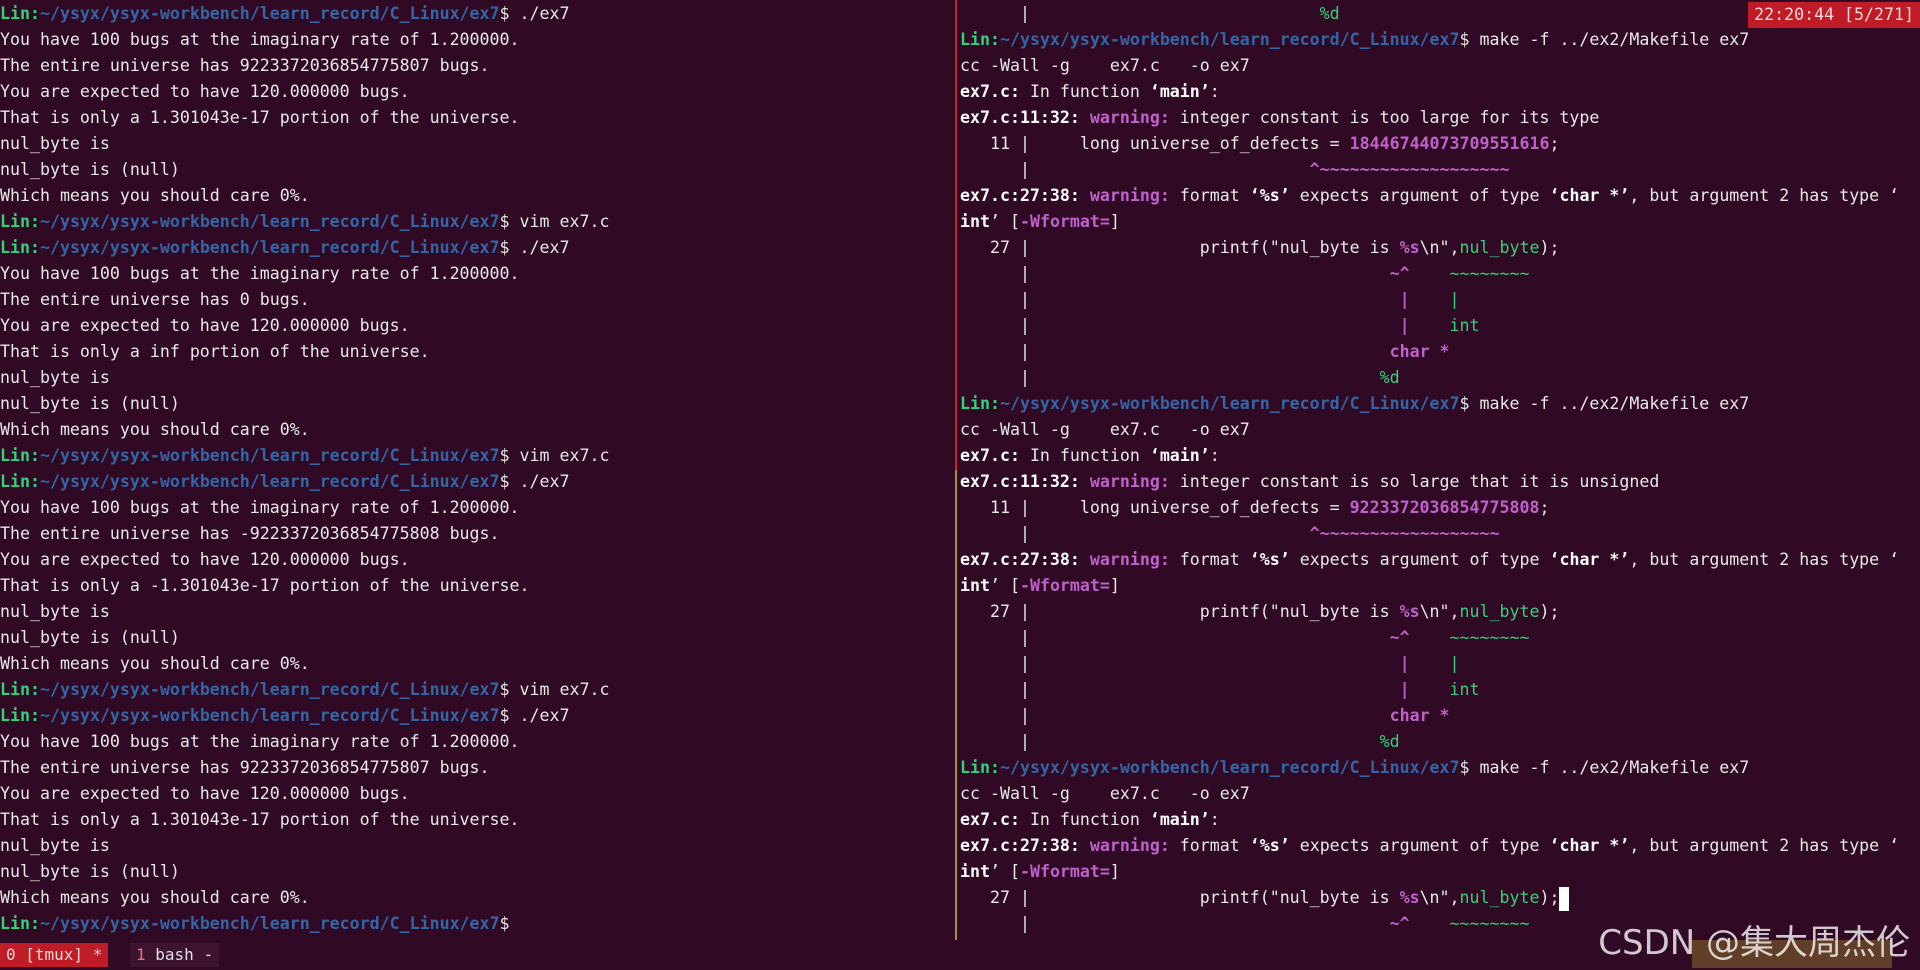 Image resolution: width=1920 pixels, height=970 pixels. Describe the element at coordinates (1179, 819) in the screenshot. I see `output-segment: ‘main’` at that location.